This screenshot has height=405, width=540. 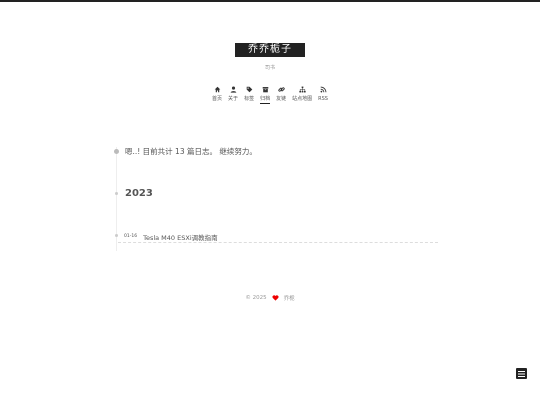 I want to click on link-icon, so click(x=281, y=89).